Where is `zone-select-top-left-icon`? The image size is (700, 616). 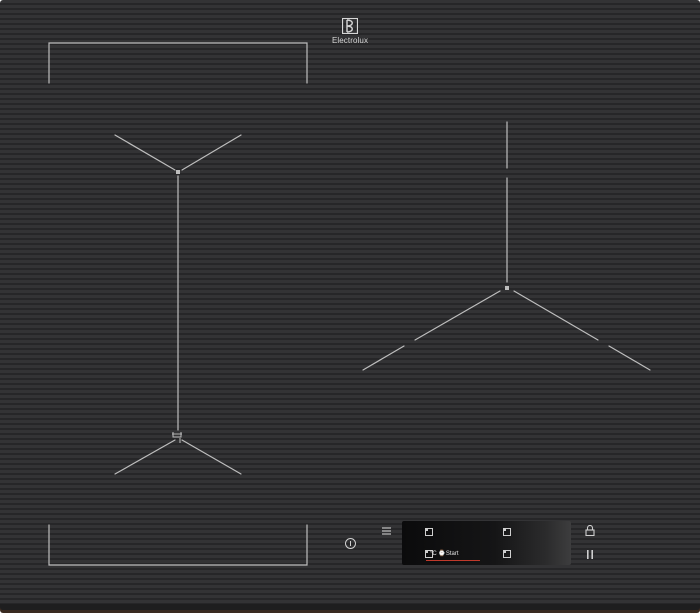 zone-select-top-left-icon is located at coordinates (429, 532).